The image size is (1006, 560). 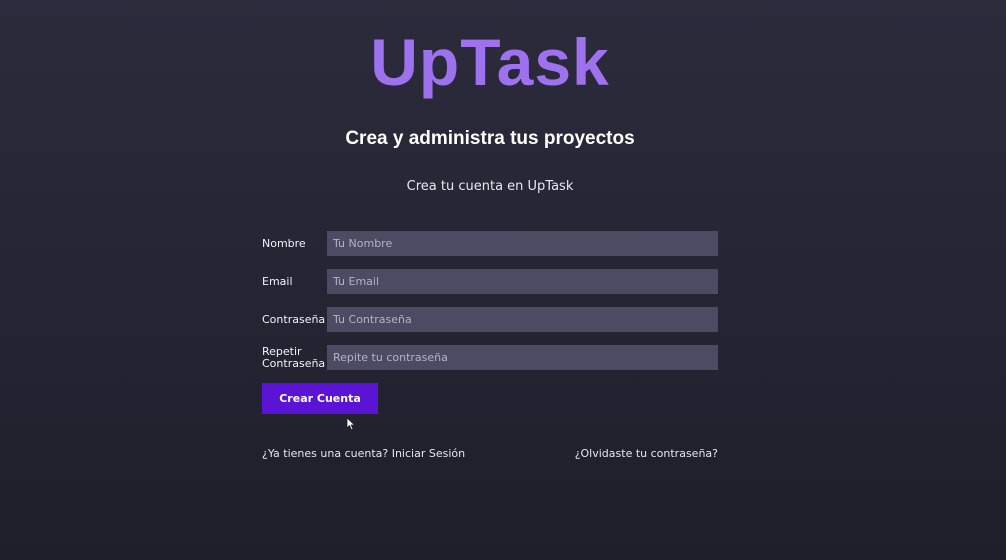 I want to click on forgot-password-link: ¿Olvidaste tu contraseña?, so click(x=646, y=454).